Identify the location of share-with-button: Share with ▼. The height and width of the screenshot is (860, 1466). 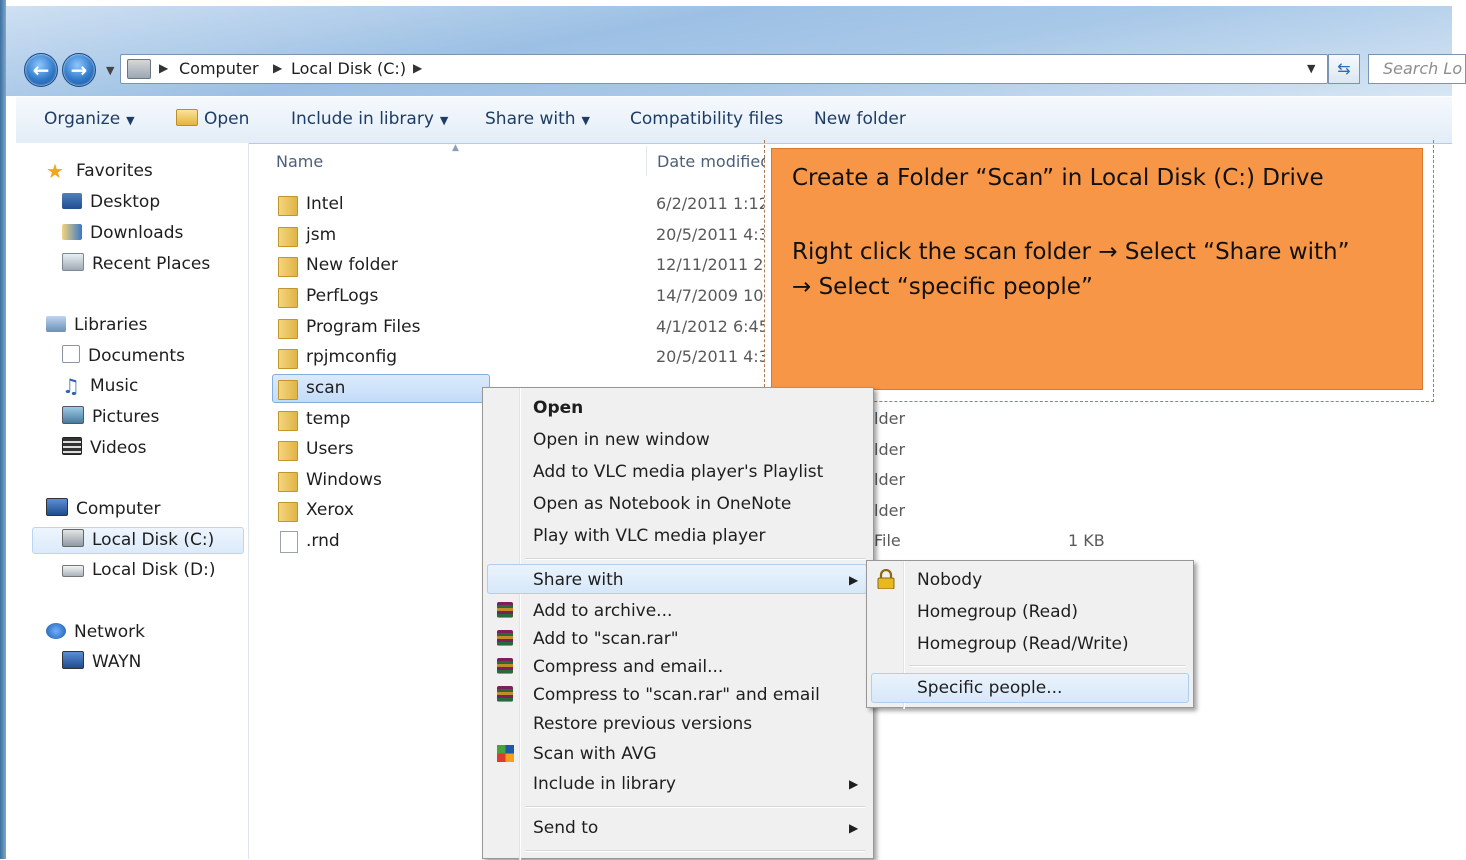
(537, 119).